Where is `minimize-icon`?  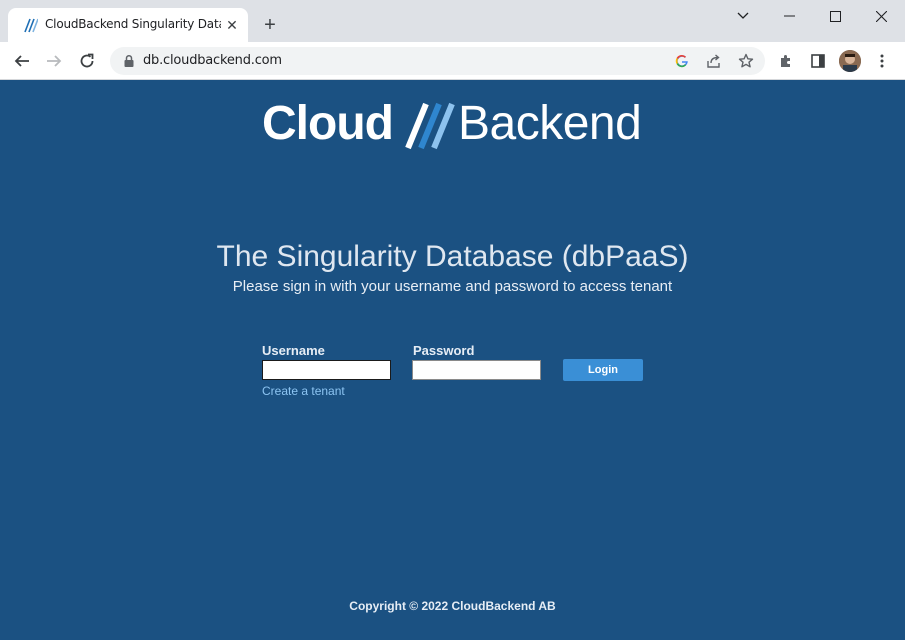 minimize-icon is located at coordinates (789, 16).